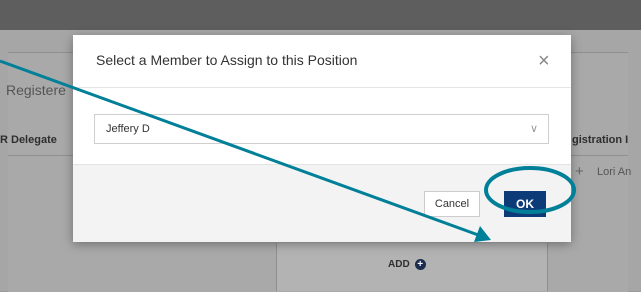 This screenshot has width=641, height=292. Describe the element at coordinates (399, 264) in the screenshot. I see `background-add-label: ADD` at that location.